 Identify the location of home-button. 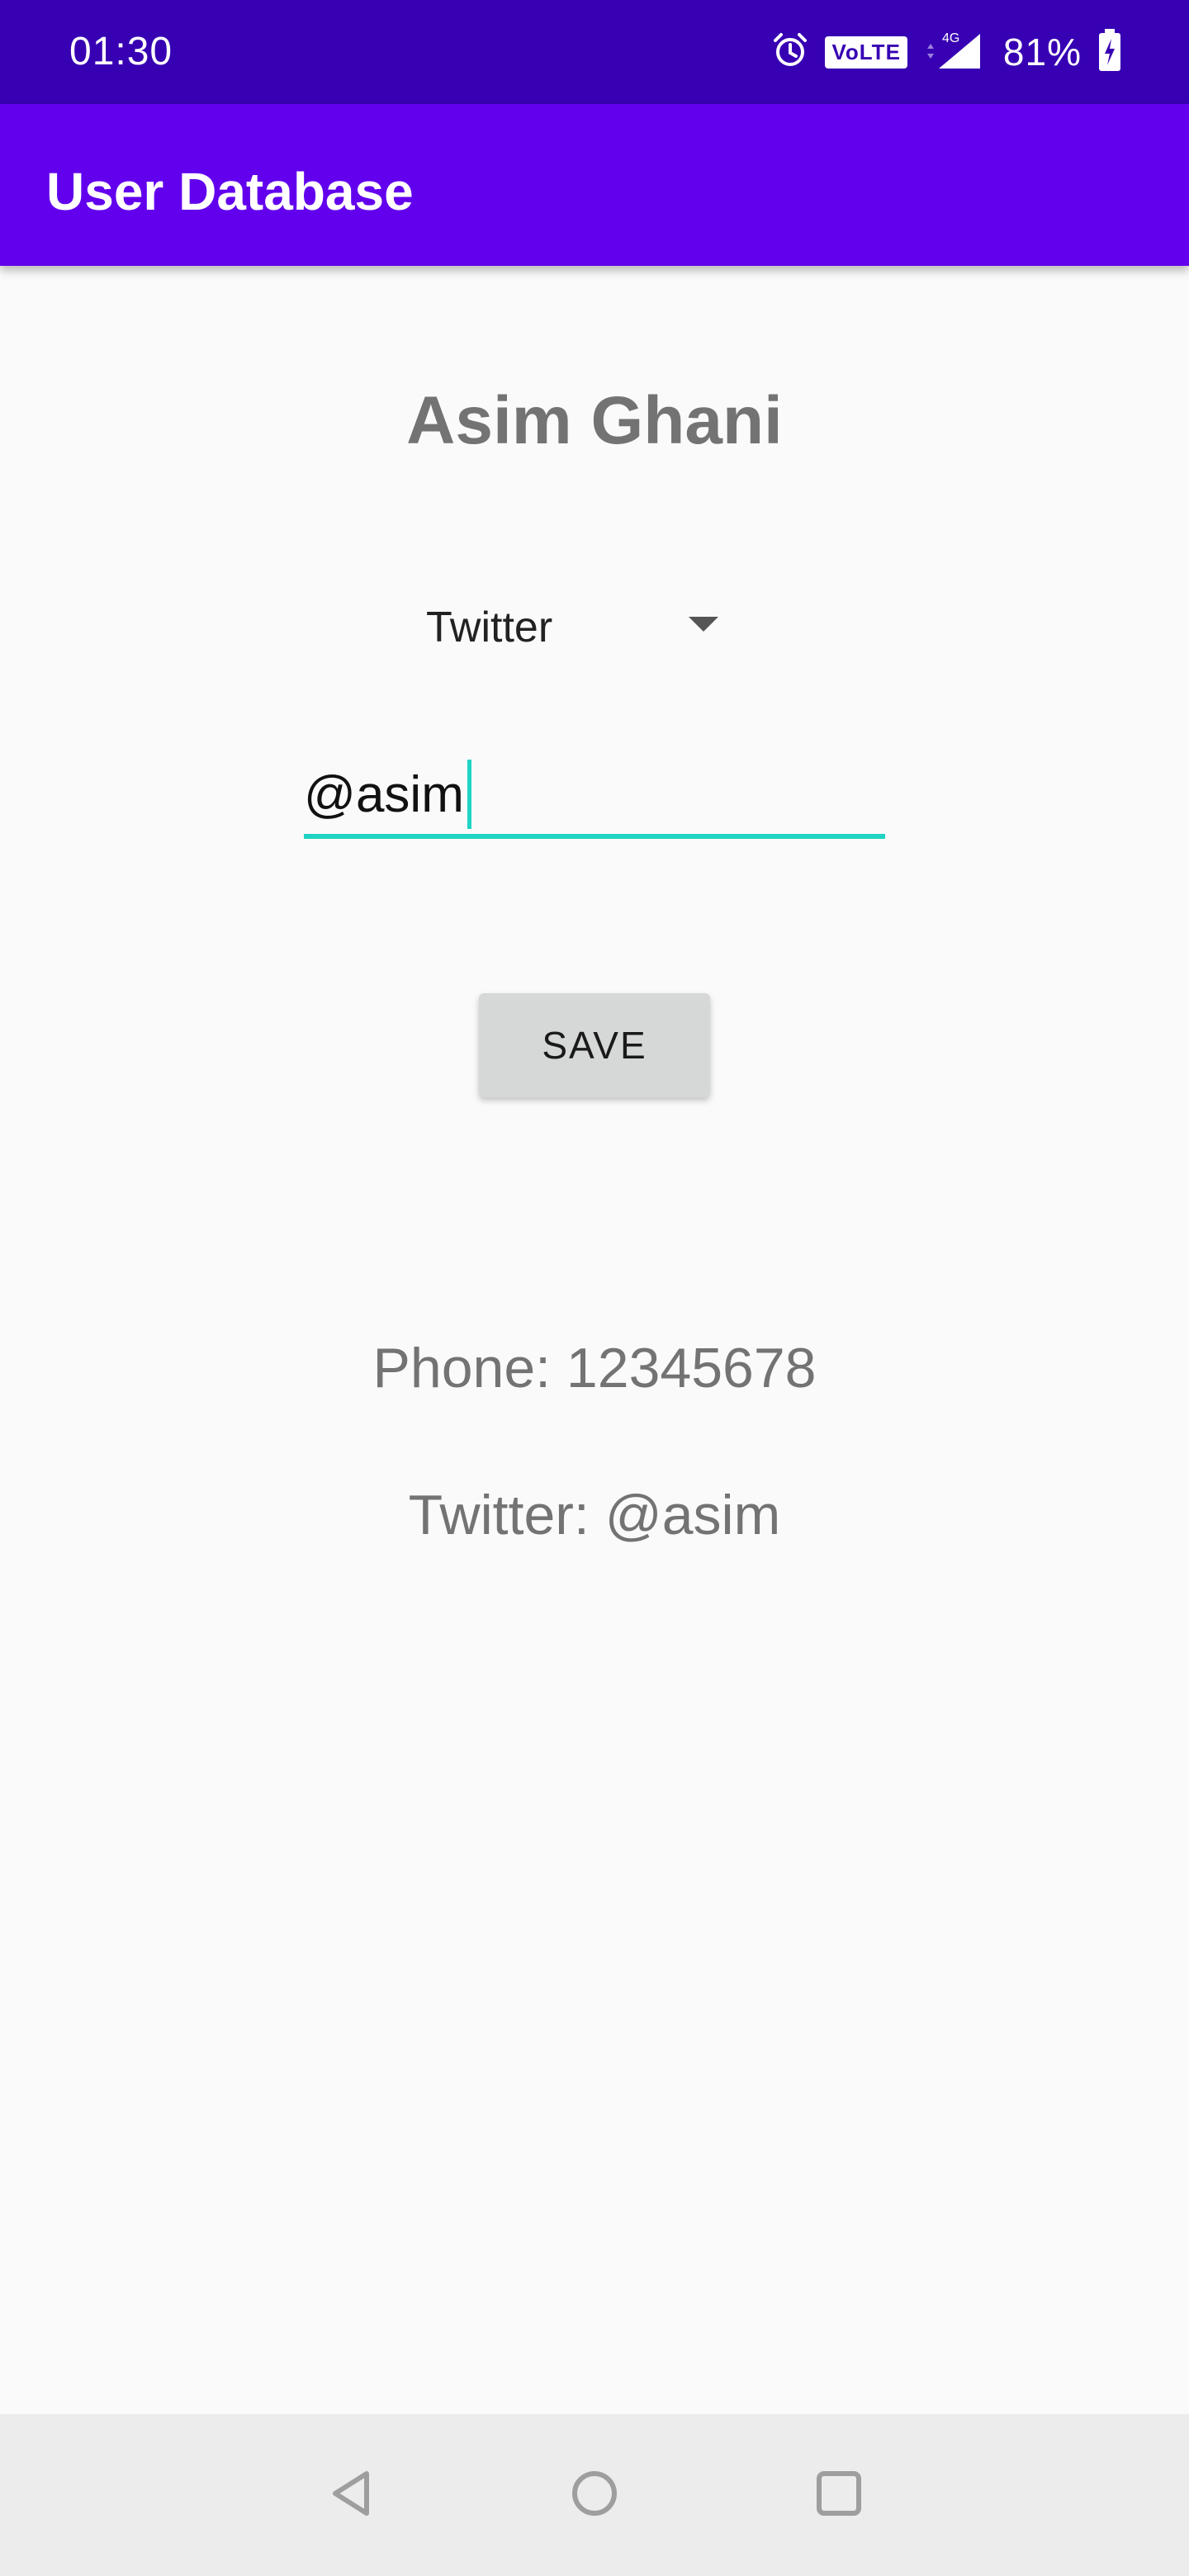
(594, 2495).